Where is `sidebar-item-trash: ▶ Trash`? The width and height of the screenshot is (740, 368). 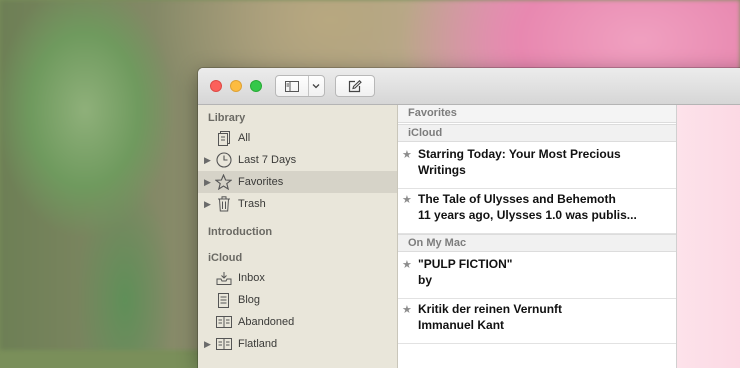
sidebar-item-trash: ▶ Trash is located at coordinates (297, 204).